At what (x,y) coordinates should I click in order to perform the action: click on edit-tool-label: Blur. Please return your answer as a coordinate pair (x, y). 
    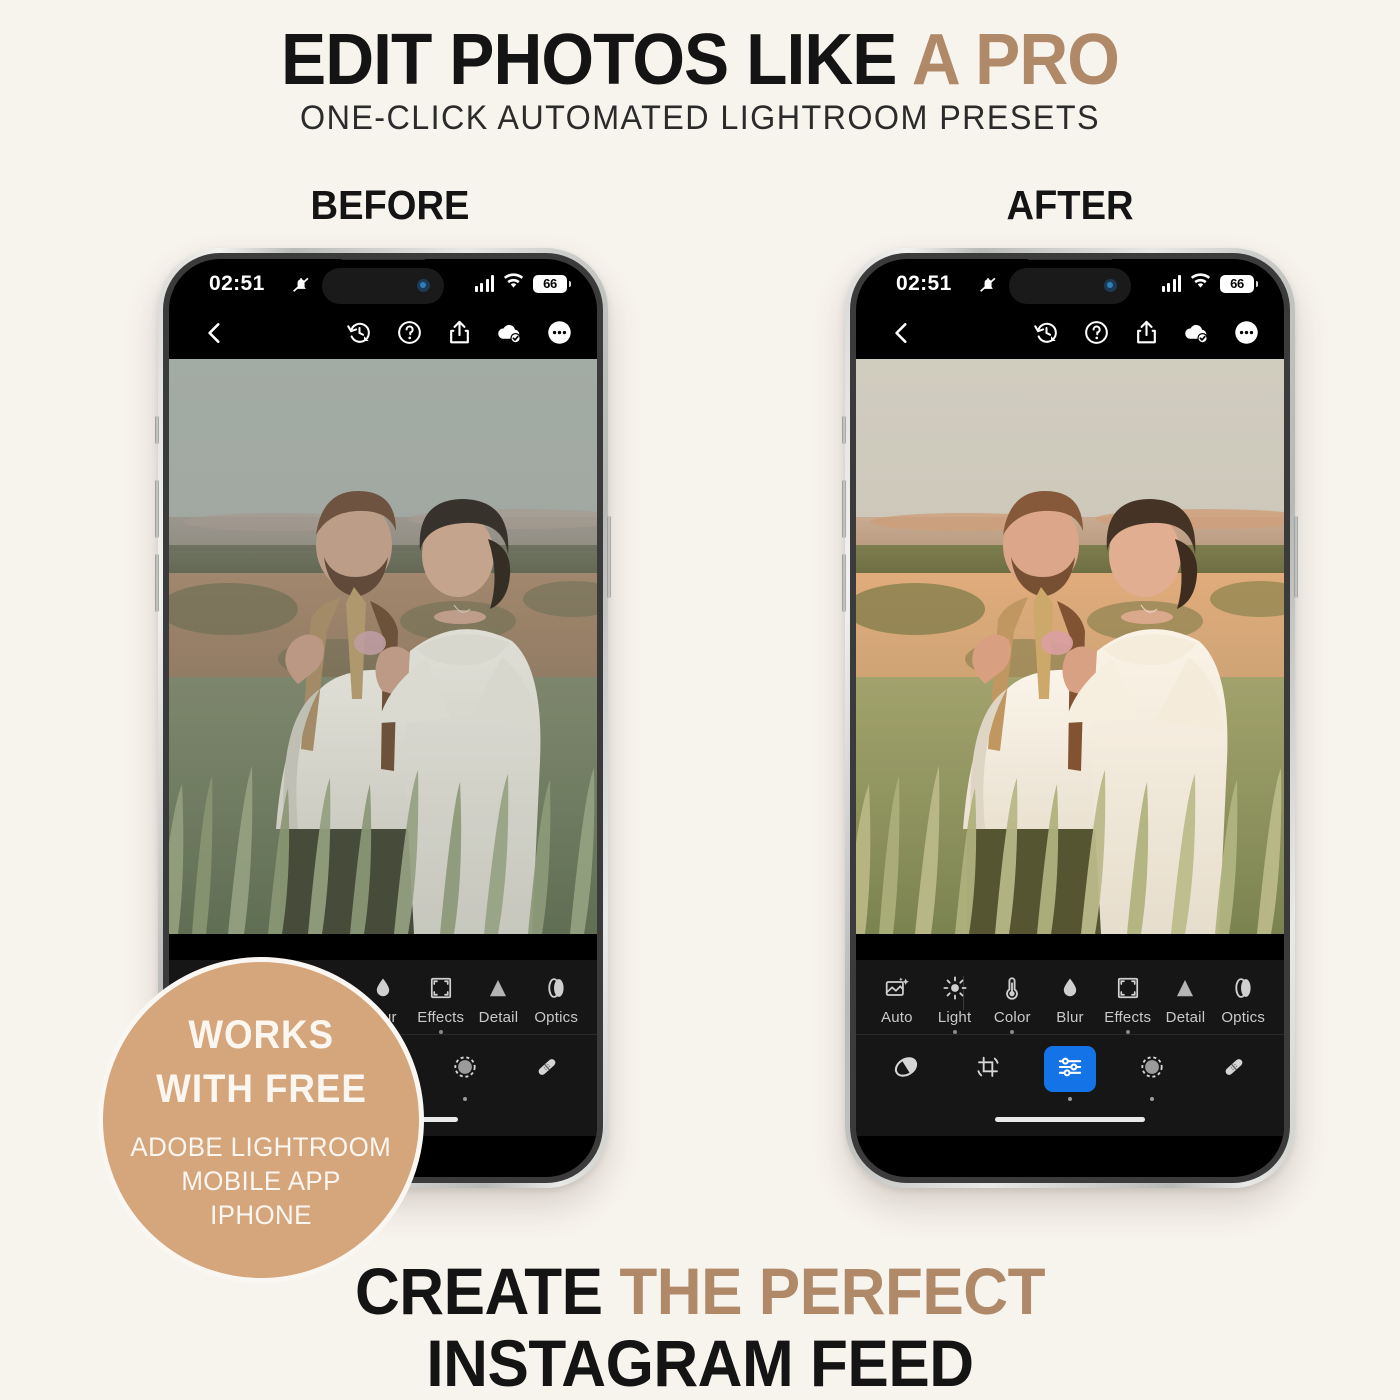
    Looking at the image, I should click on (1070, 1017).